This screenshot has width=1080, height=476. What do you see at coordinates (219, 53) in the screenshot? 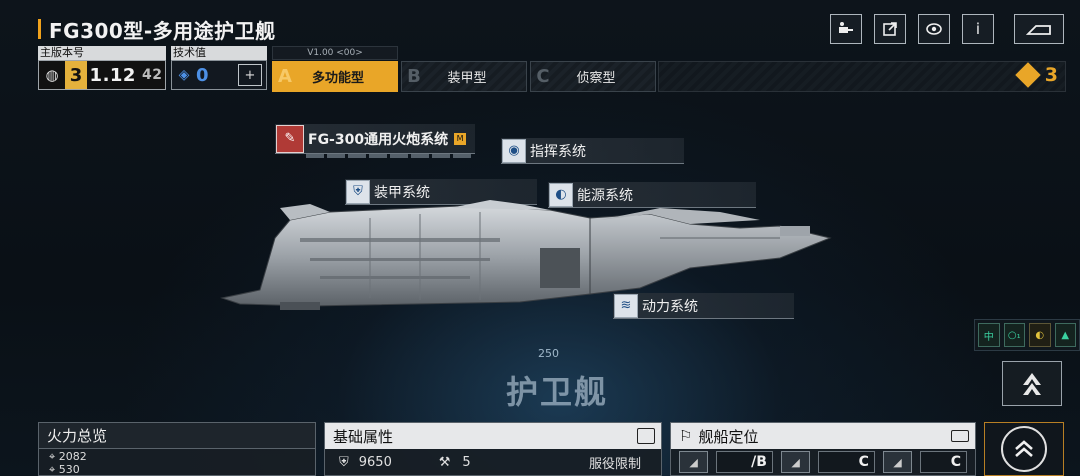
I see `tech-label: 技术值` at bounding box center [219, 53].